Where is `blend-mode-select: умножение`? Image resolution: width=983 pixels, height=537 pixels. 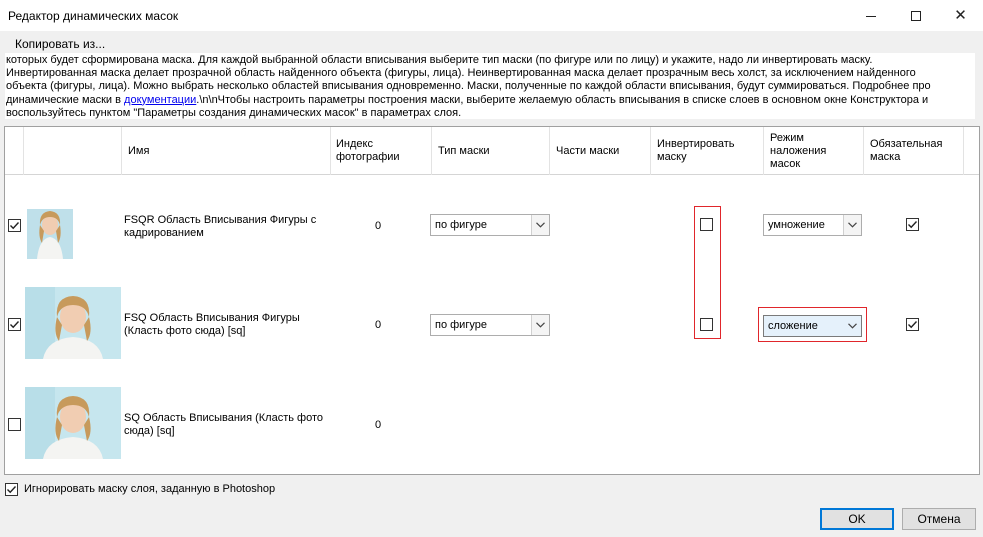
blend-mode-select: умножение is located at coordinates (812, 225).